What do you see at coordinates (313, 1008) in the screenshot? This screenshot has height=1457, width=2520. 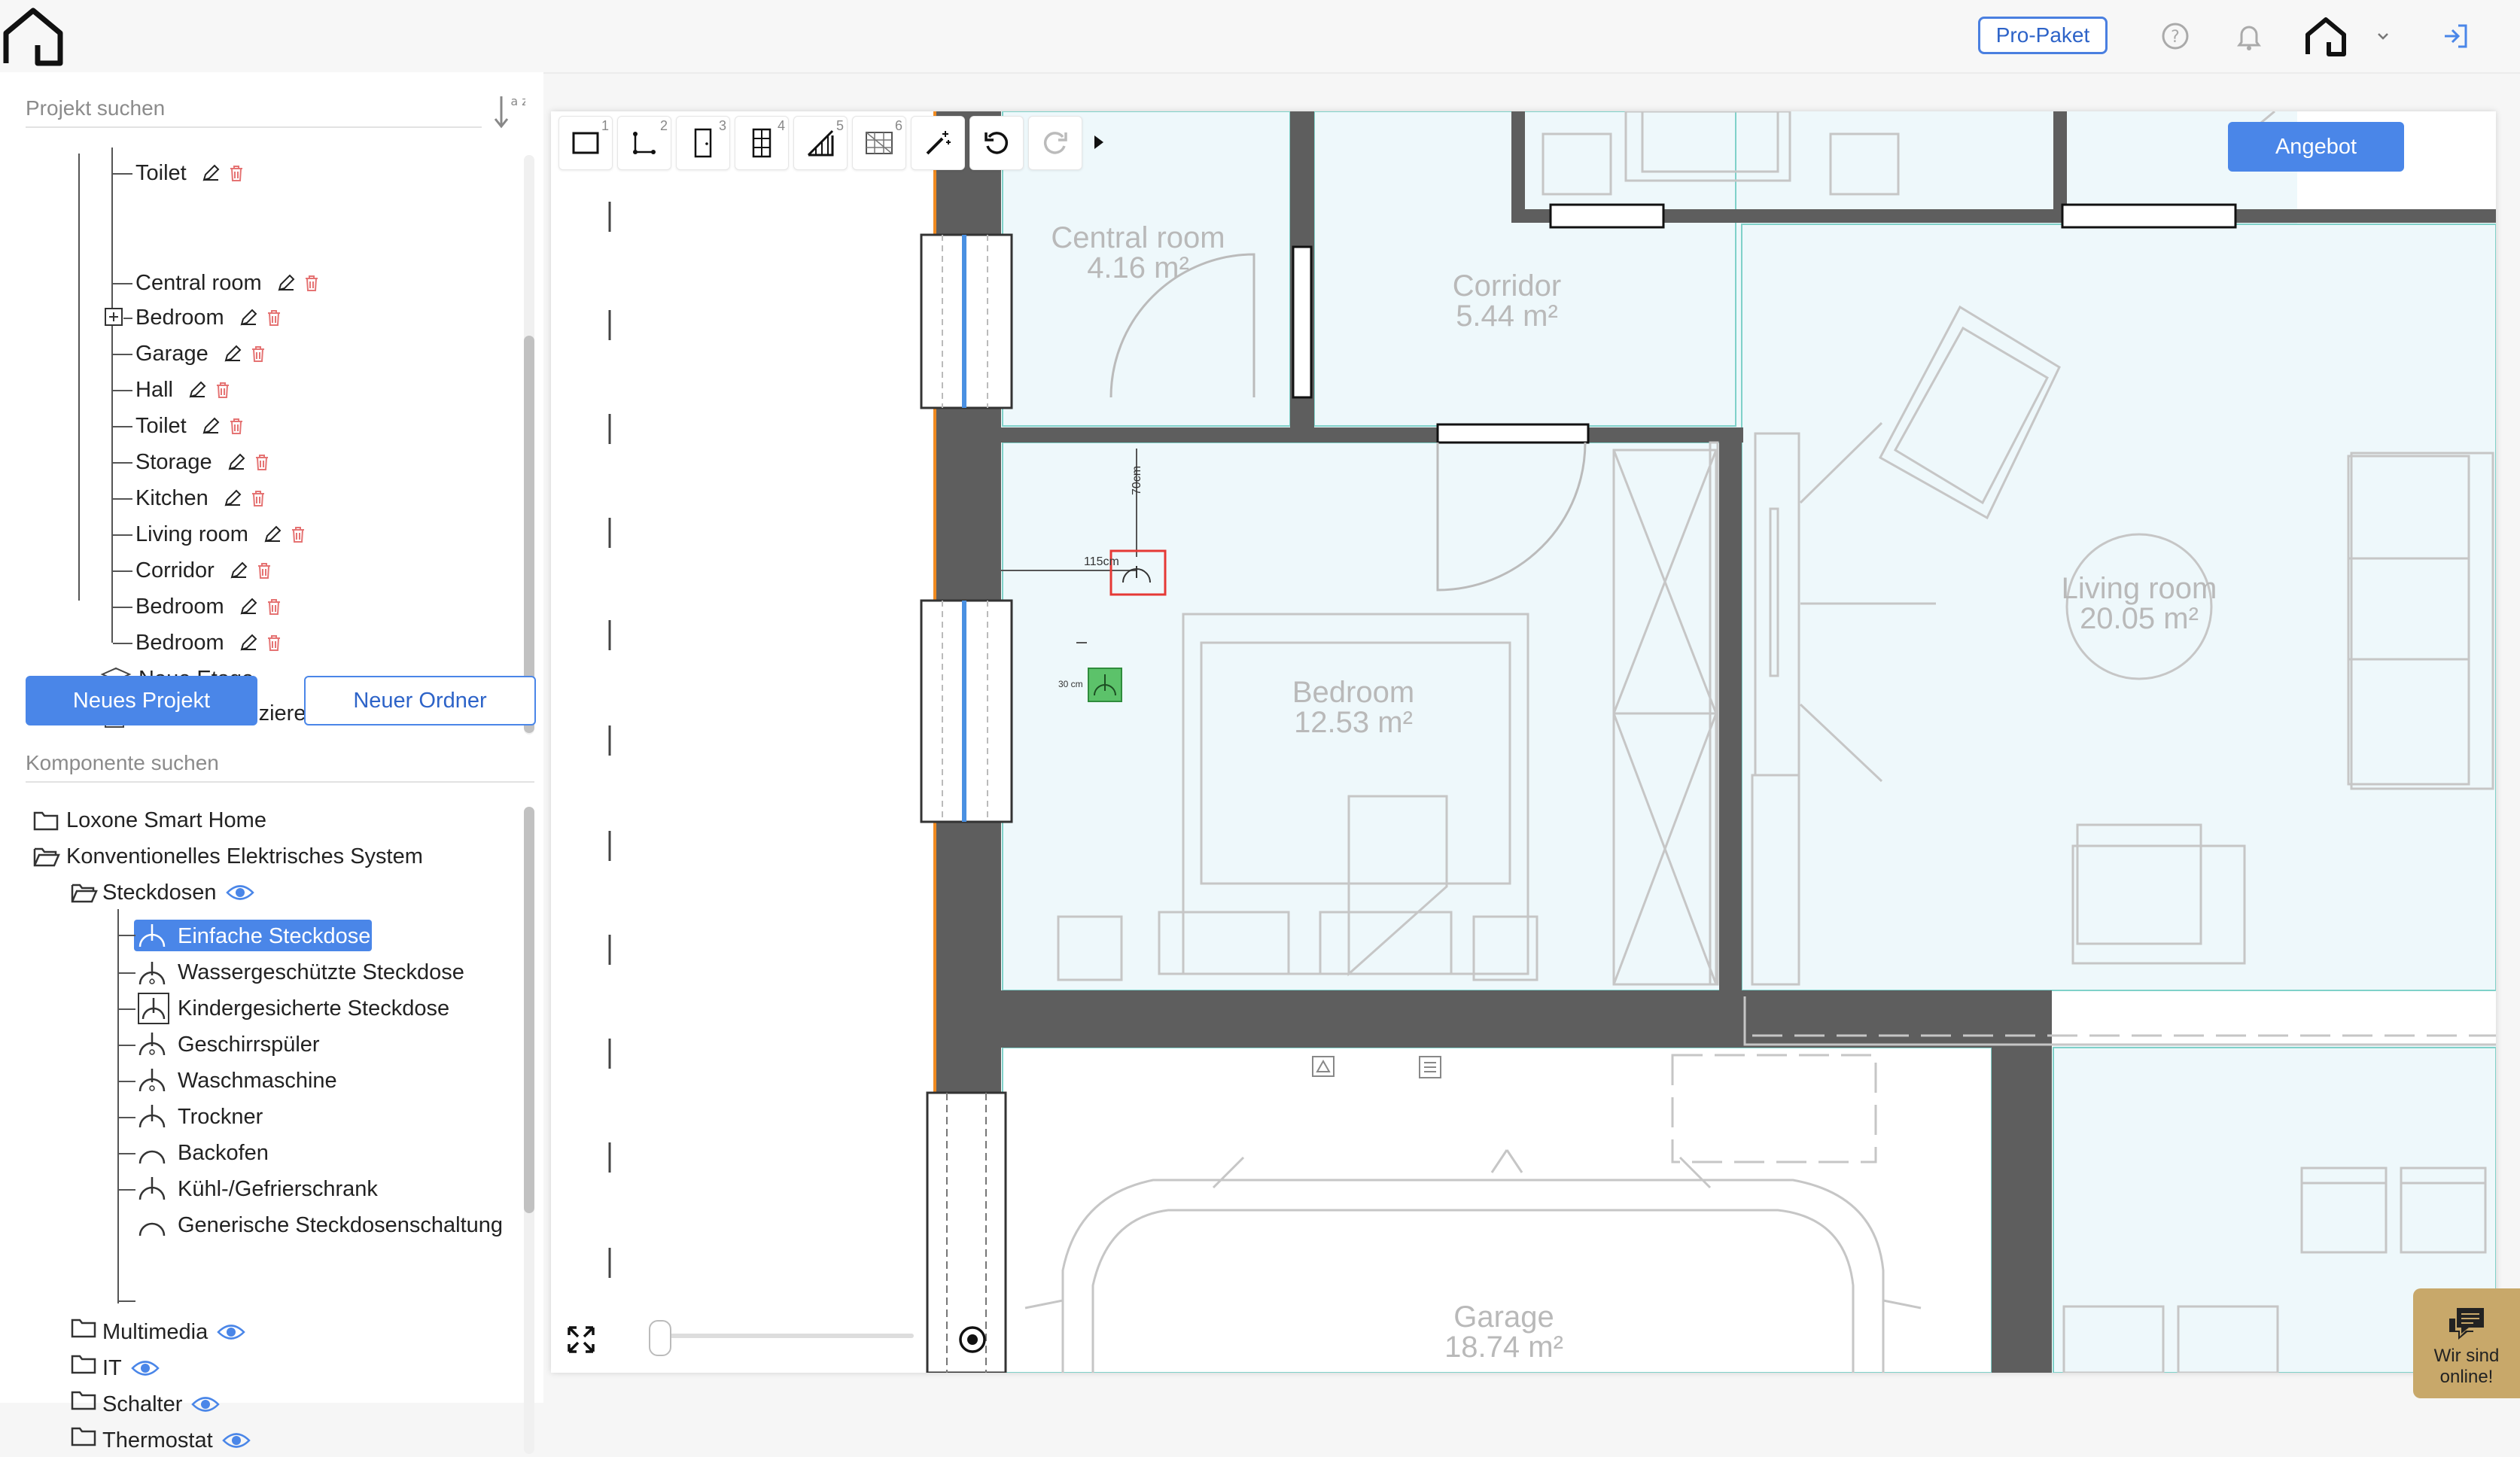 I see `socket-item-child-safe: Kindergesicherte Steckdose` at bounding box center [313, 1008].